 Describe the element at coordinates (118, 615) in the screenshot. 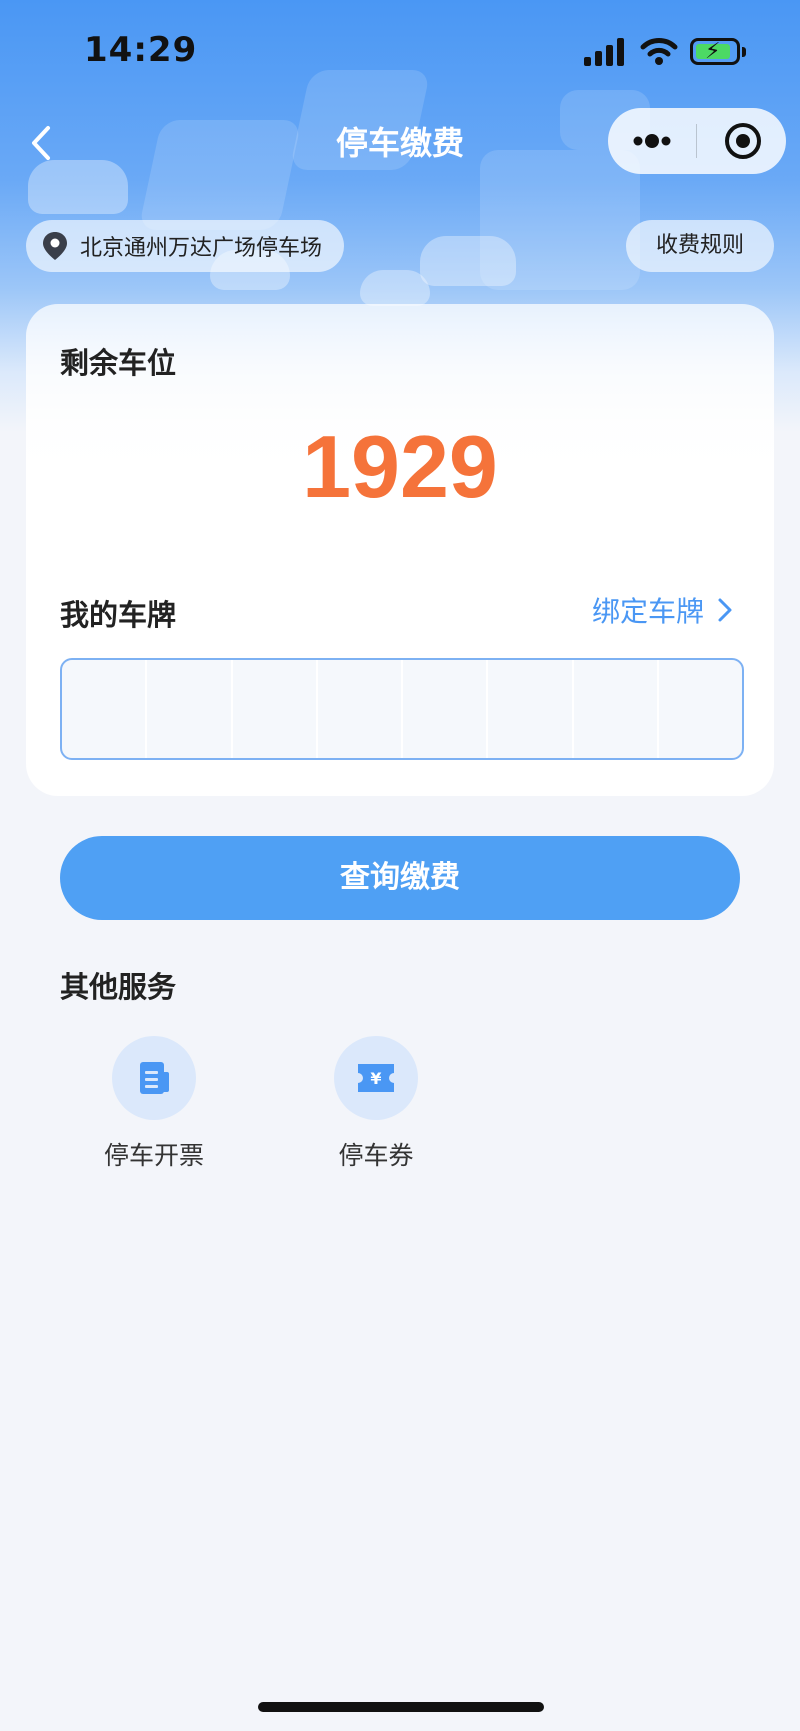

I see `my-plate-label: 我的车牌` at that location.